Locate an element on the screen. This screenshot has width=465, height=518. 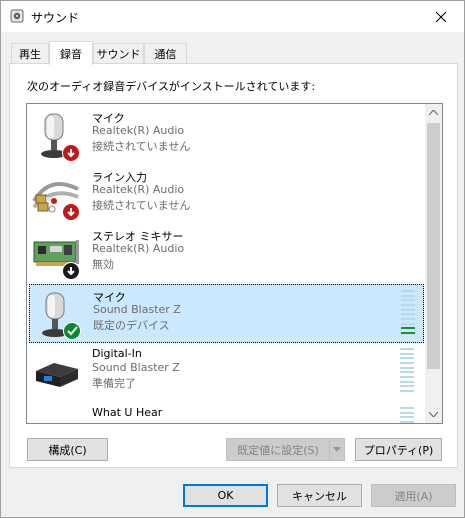
close-button is located at coordinates (441, 16).